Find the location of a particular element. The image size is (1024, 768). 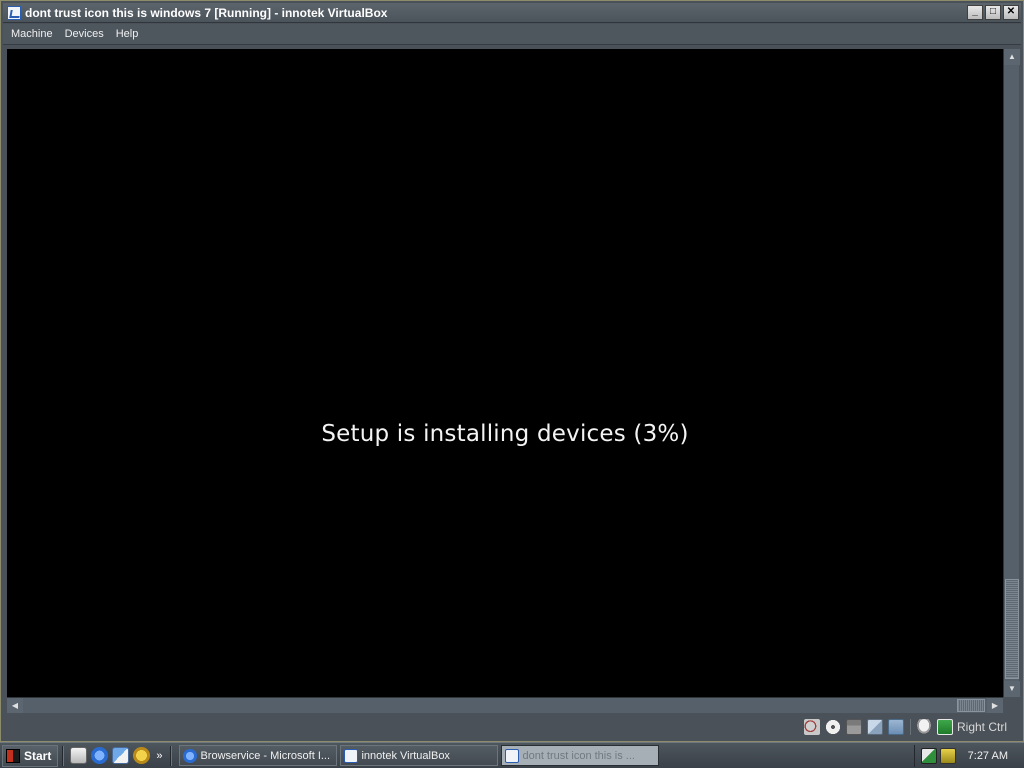

task-button-virtualbox: innotek VirtualBox is located at coordinates (419, 755).